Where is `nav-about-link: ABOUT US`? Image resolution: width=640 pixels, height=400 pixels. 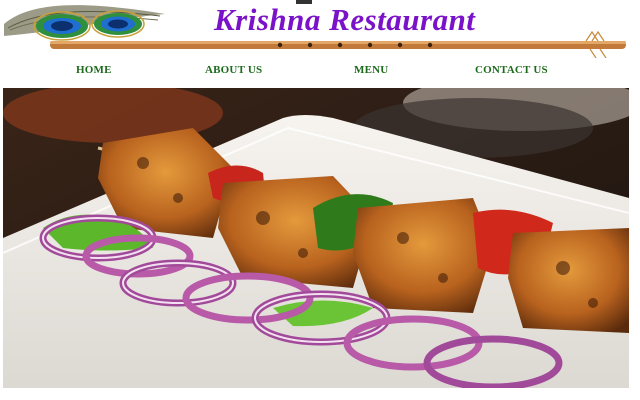 nav-about-link: ABOUT US is located at coordinates (233, 70).